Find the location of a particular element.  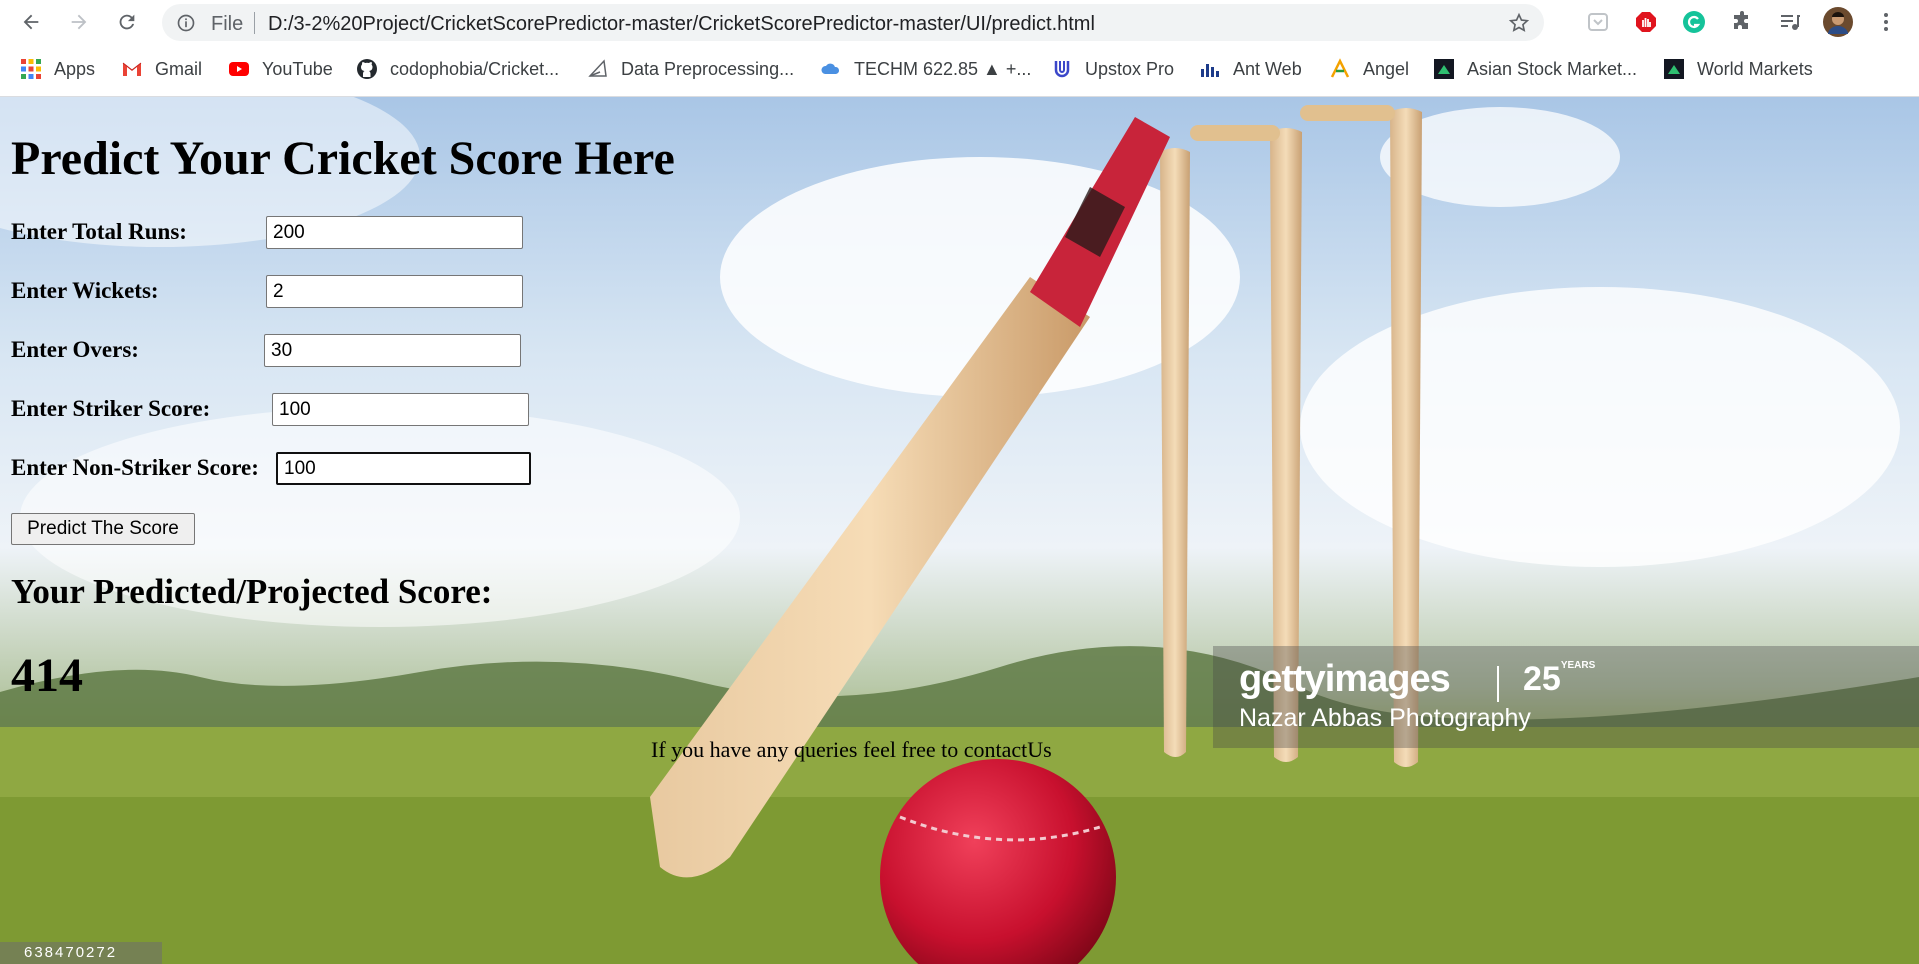

bookmark-upstox: Upstox Pro is located at coordinates (1112, 69).